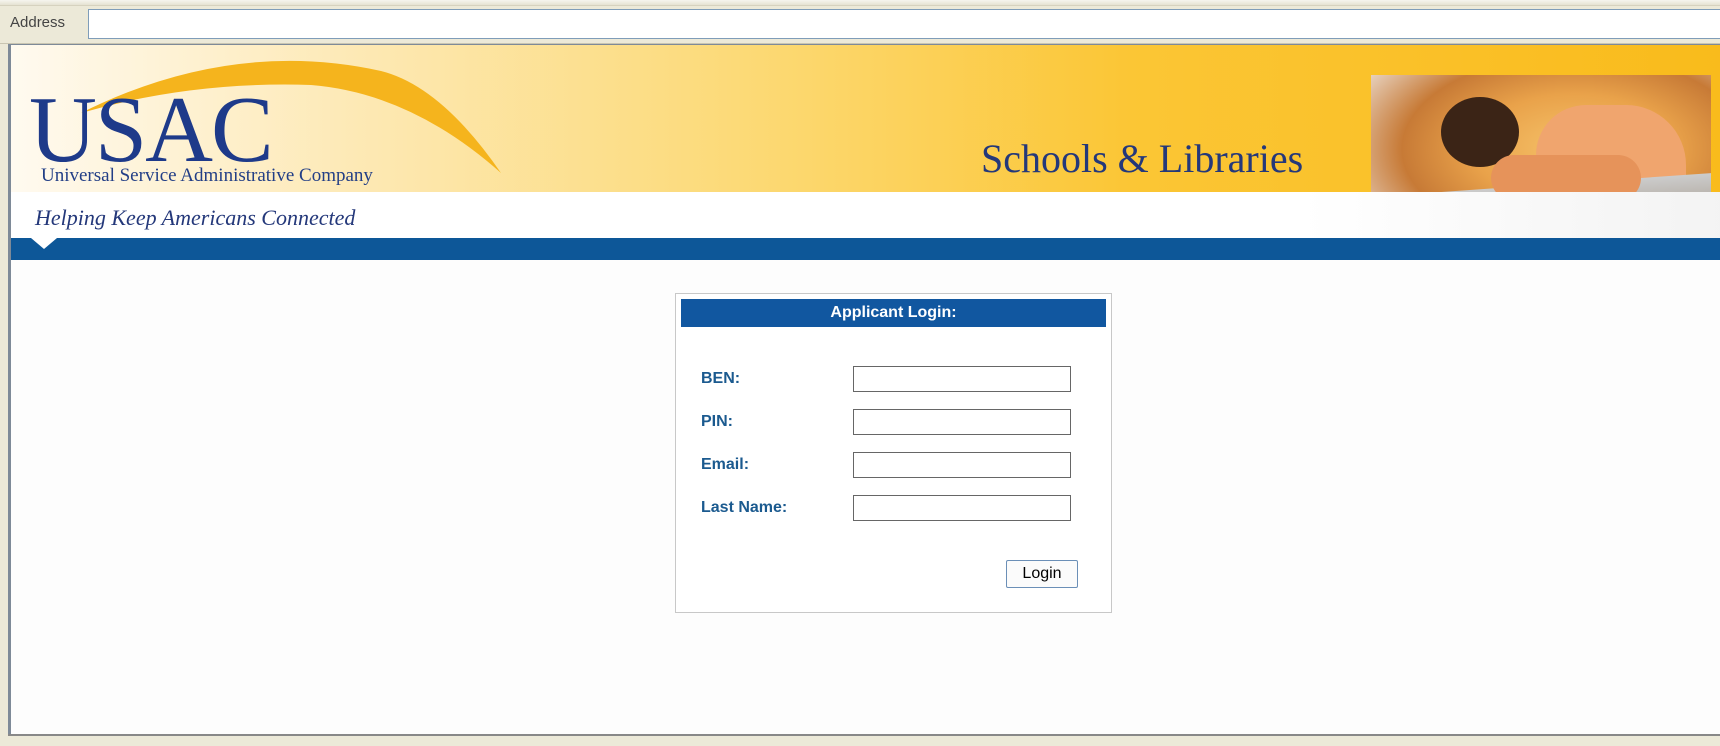  What do you see at coordinates (38, 22) in the screenshot?
I see `address-label: Address` at bounding box center [38, 22].